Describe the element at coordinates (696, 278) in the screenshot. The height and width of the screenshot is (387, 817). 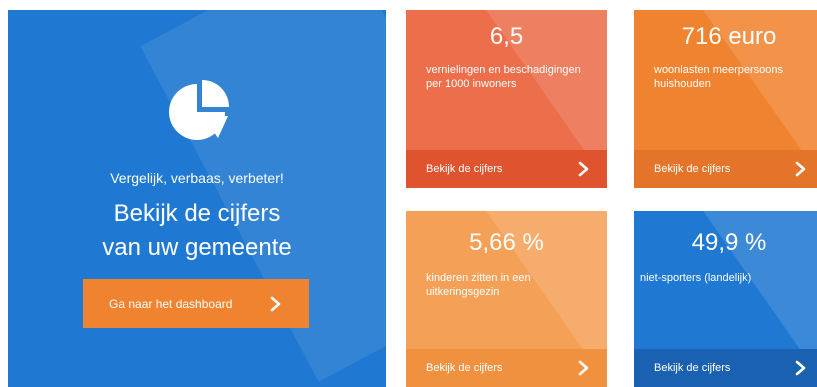
I see `stat-description: niet-sporters (landelijk)` at that location.